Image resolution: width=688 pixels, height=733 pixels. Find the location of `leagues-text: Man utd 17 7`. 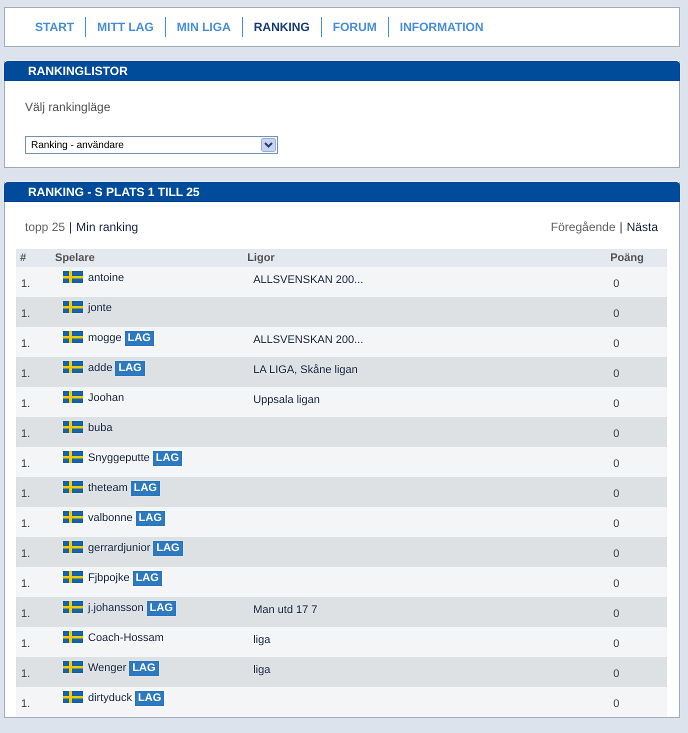

leagues-text: Man utd 17 7 is located at coordinates (285, 610).